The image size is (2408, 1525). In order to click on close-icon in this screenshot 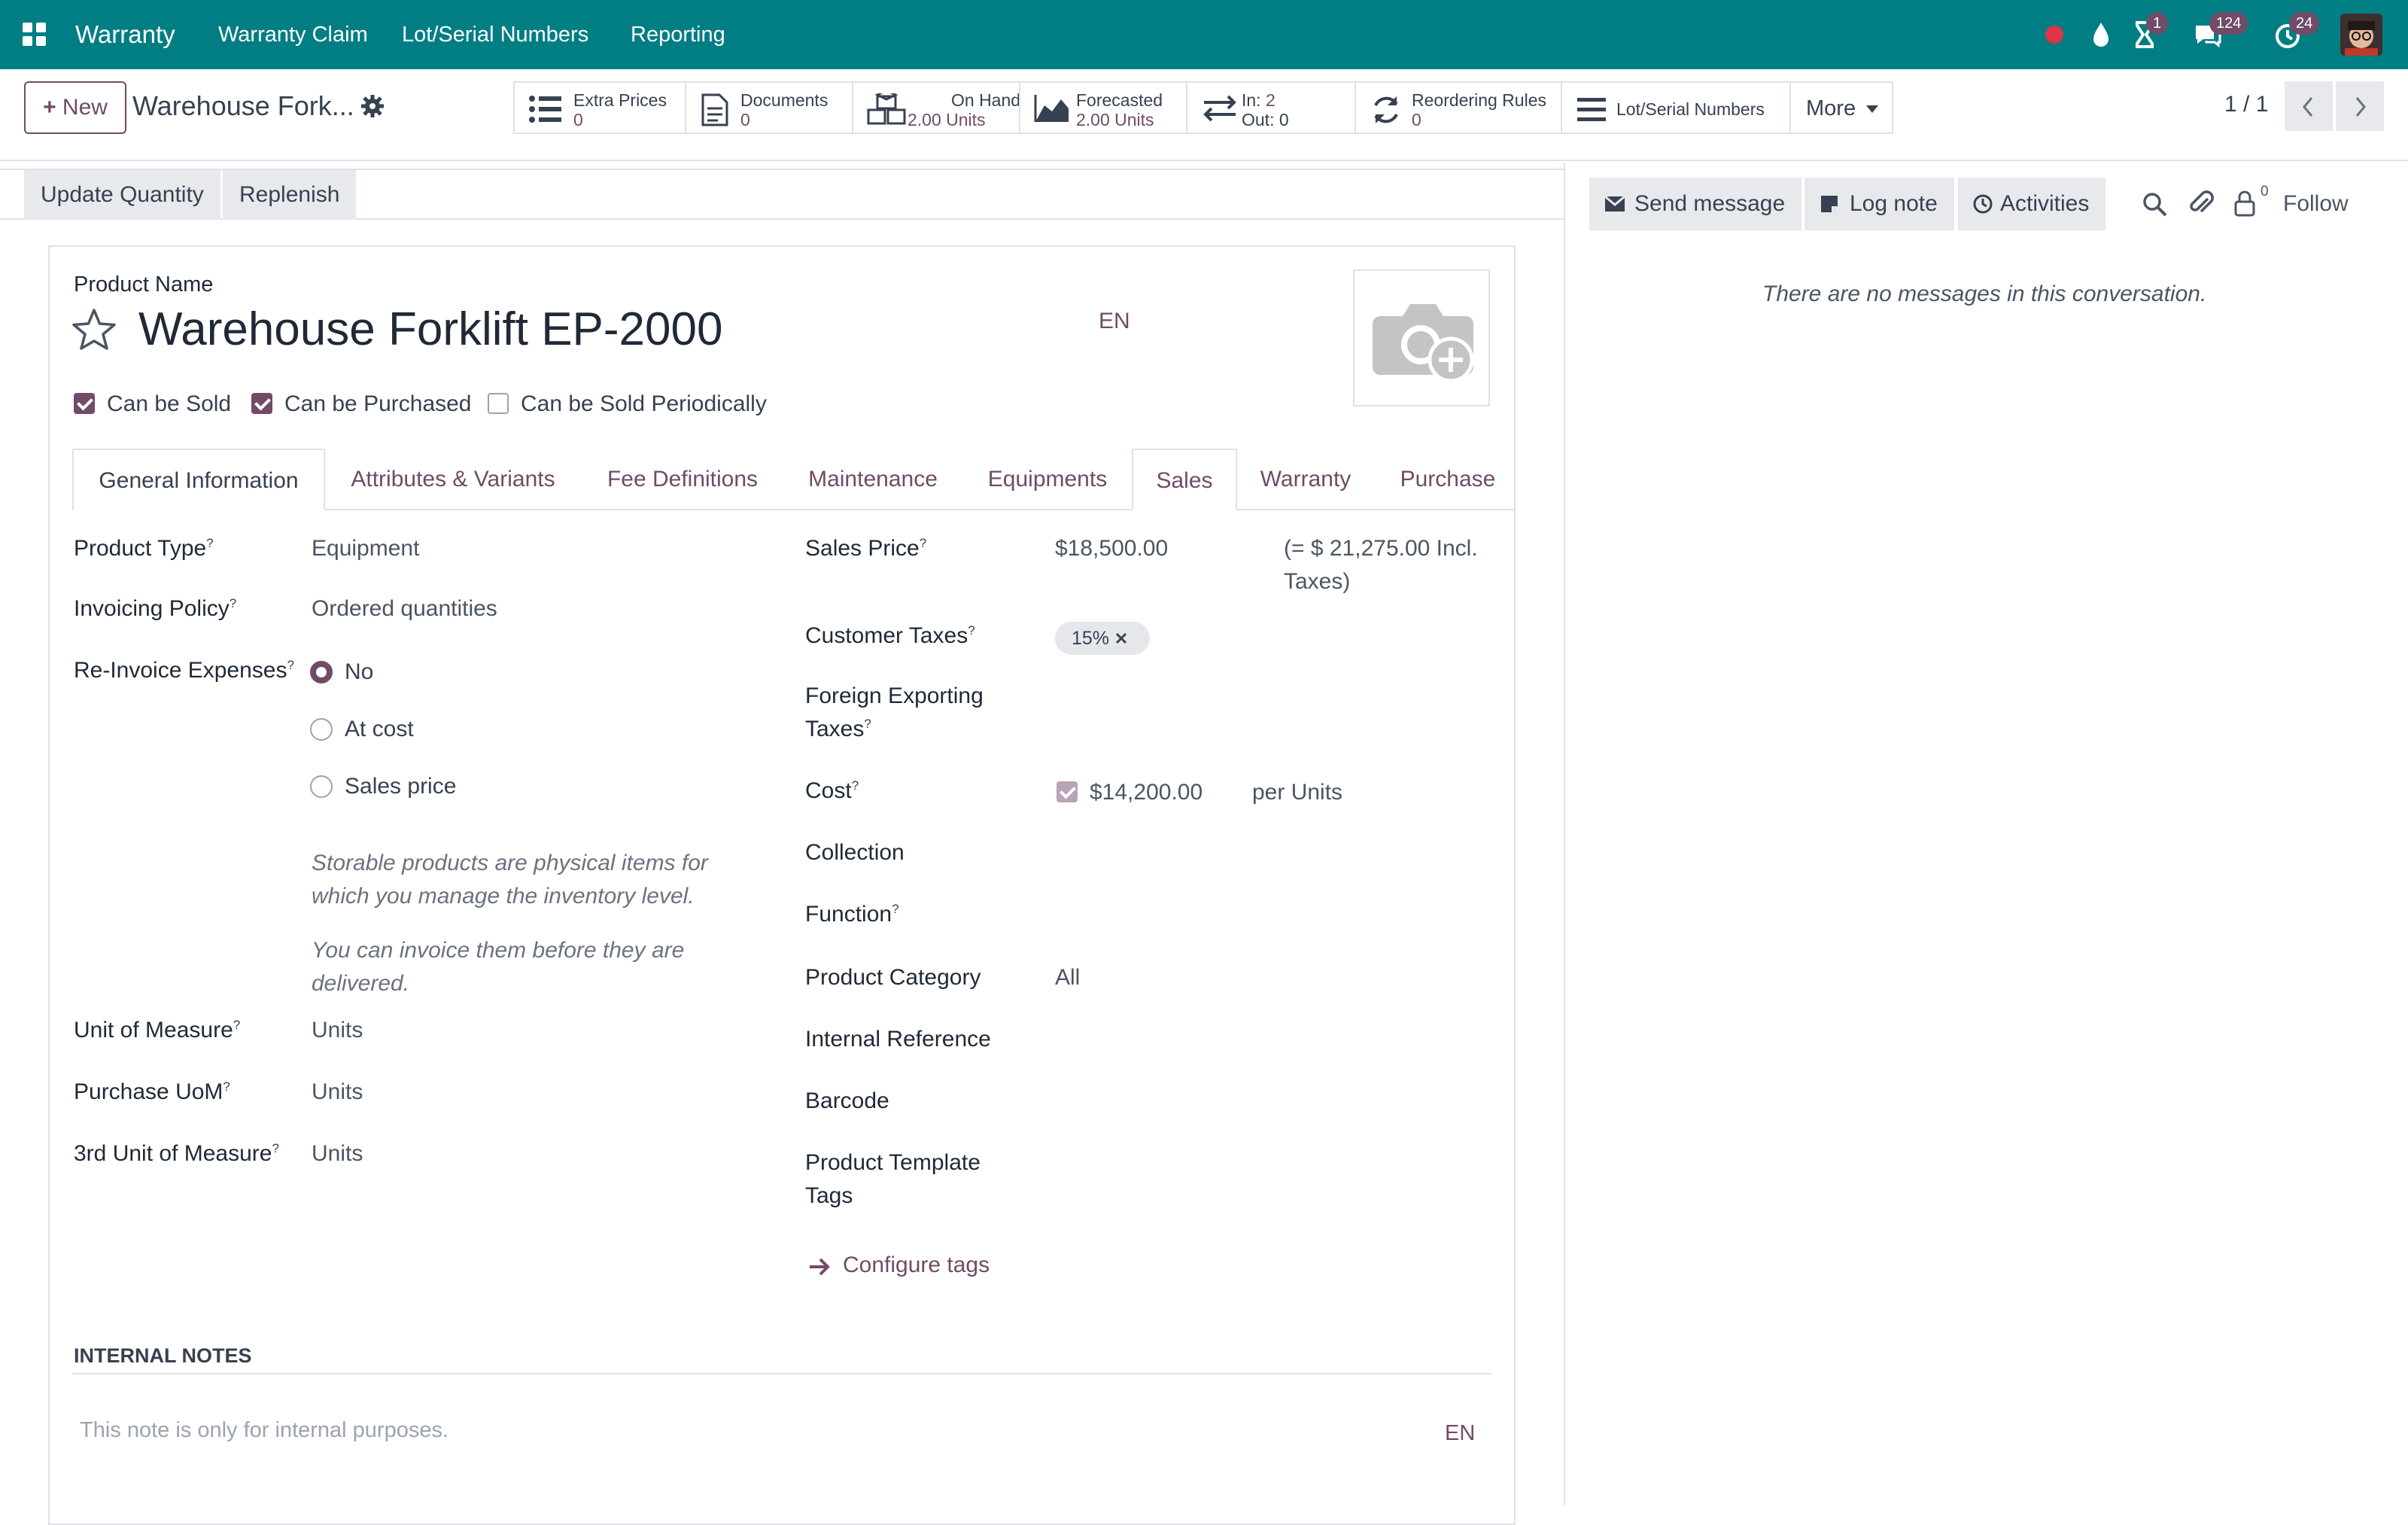, I will do `click(1121, 638)`.